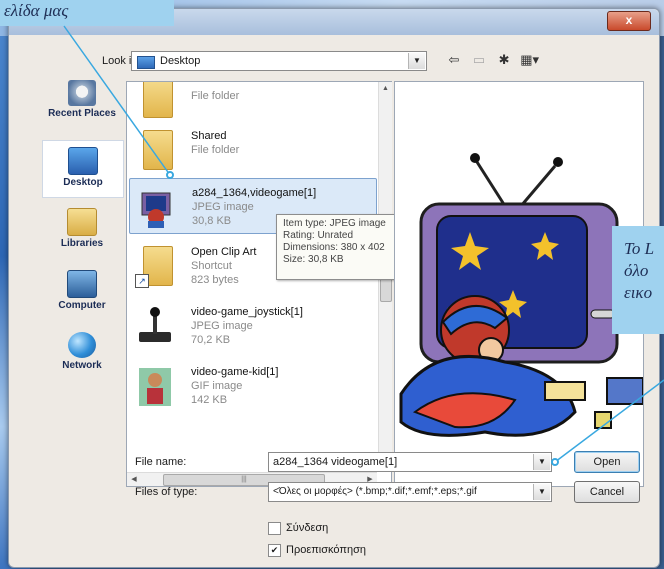 Image resolution: width=664 pixels, height=569 pixels. What do you see at coordinates (638, 292) in the screenshot?
I see `callout-right-line3: εικο` at bounding box center [638, 292].